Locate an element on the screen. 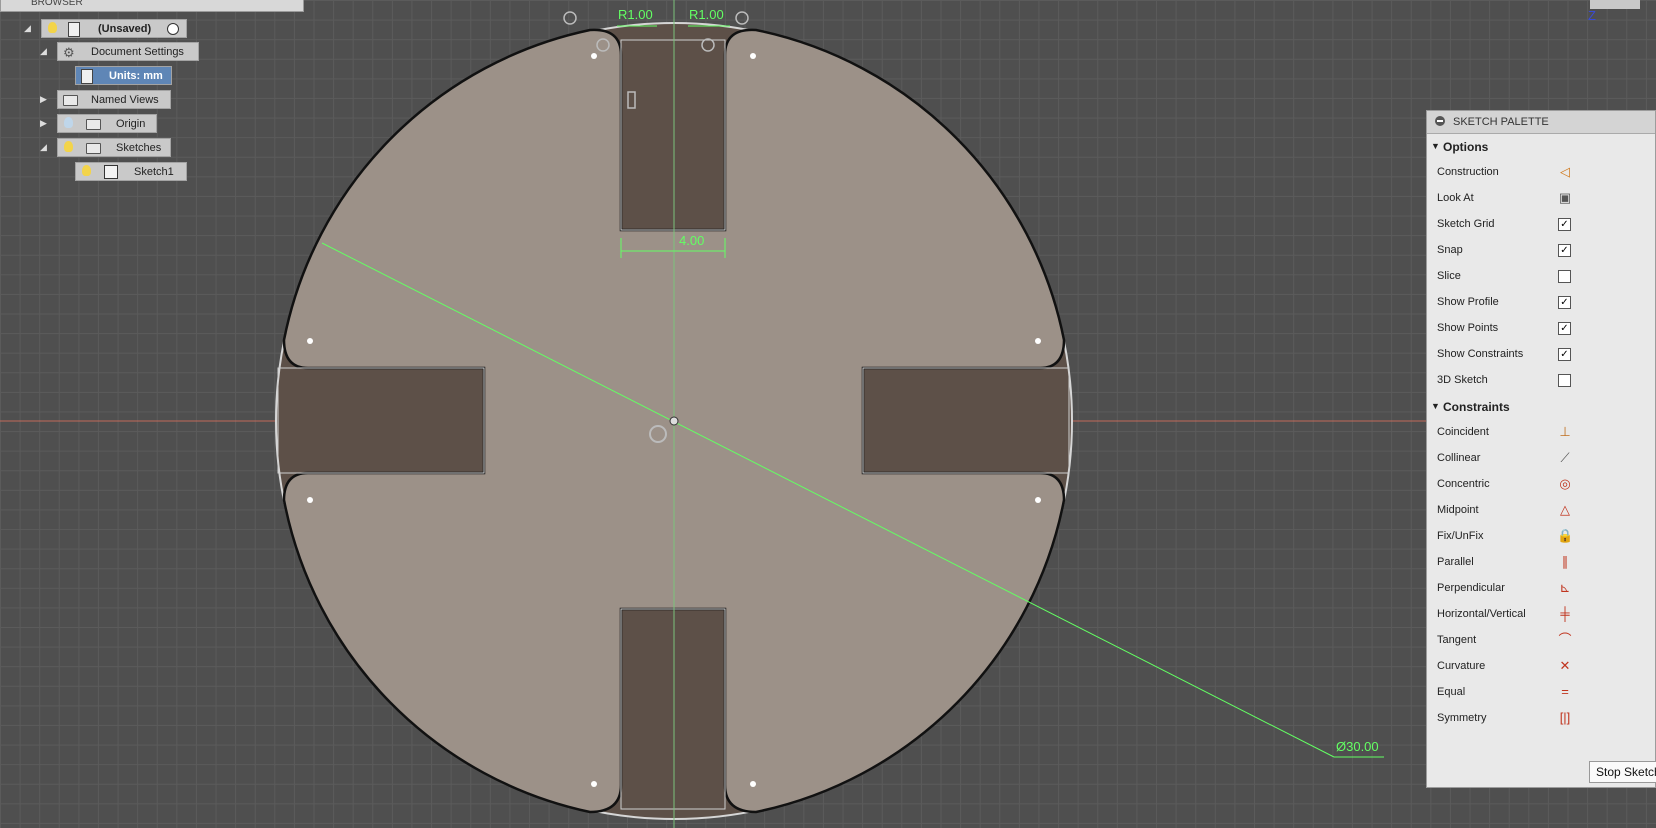 The width and height of the screenshot is (1656, 828). browser-header: BROWSER is located at coordinates (152, 6).